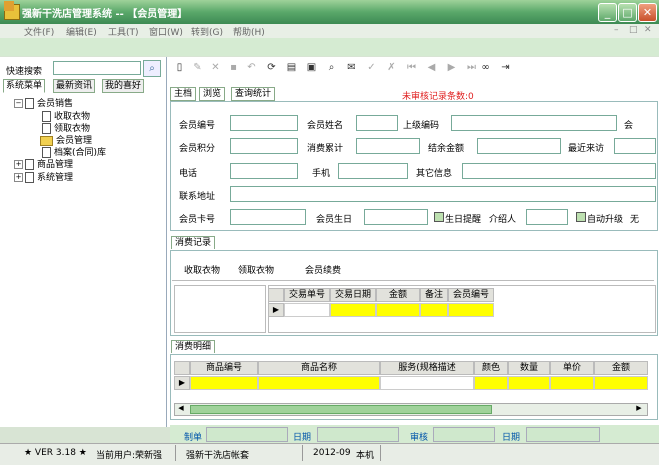  Describe the element at coordinates (307, 295) in the screenshot. I see `col-transaction-no: 交易单号` at that location.